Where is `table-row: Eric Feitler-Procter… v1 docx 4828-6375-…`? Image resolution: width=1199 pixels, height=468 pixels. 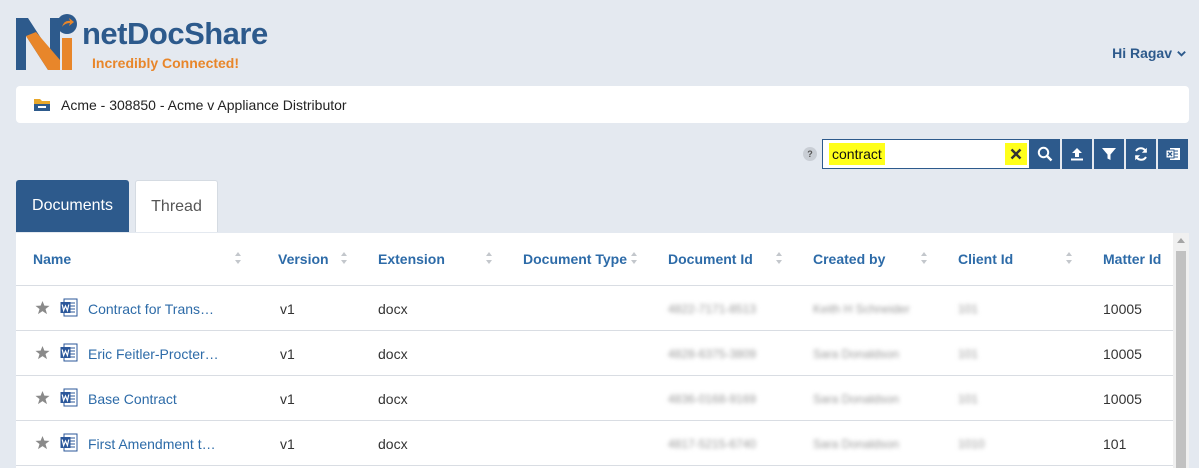 table-row: Eric Feitler-Procter… v1 docx 4828-6375-… is located at coordinates (594, 353).